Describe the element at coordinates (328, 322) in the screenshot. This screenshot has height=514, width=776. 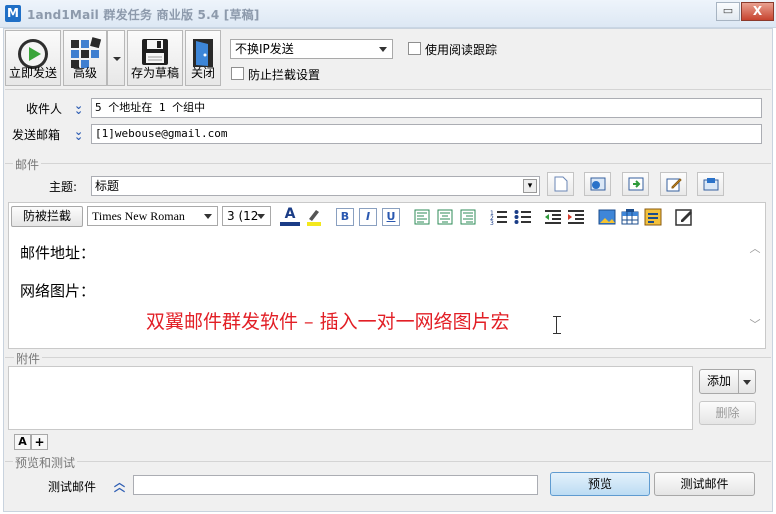
I see `promo-text: 双翼邮件群发软件 – 插入一对一网络图片宏` at that location.